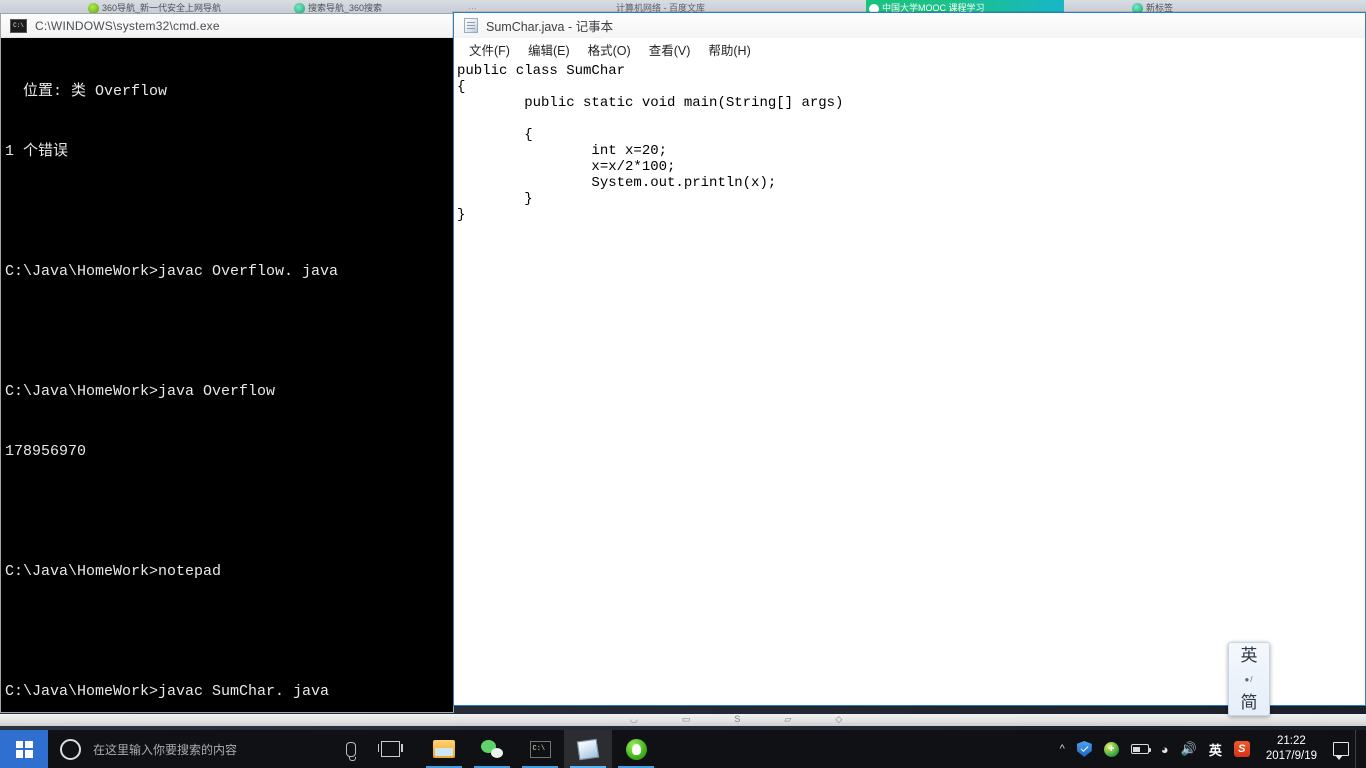 The width and height of the screenshot is (1366, 768). Describe the element at coordinates (1249, 655) in the screenshot. I see `ime-language-mode: 英` at that location.